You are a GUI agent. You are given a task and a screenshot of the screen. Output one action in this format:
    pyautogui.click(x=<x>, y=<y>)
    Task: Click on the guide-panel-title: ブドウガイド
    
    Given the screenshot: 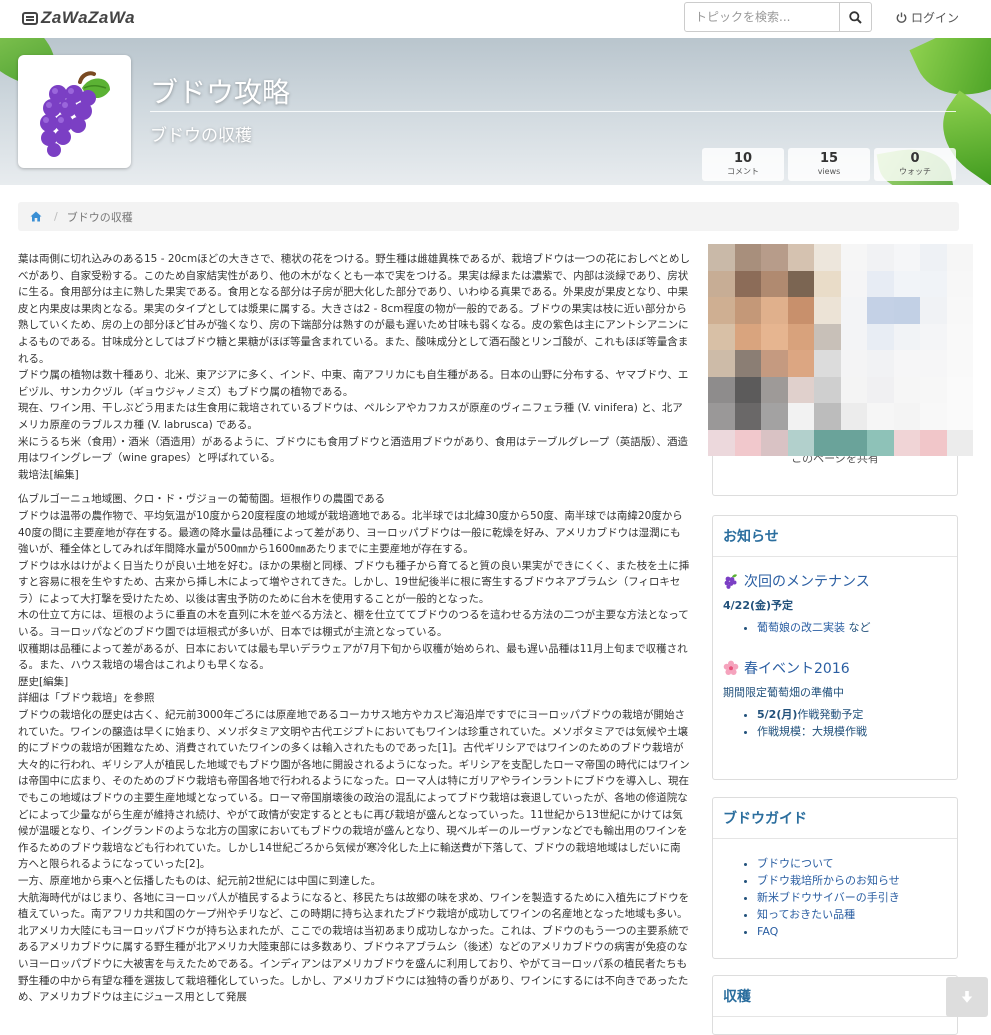 What is the action you would take?
    pyautogui.click(x=765, y=819)
    